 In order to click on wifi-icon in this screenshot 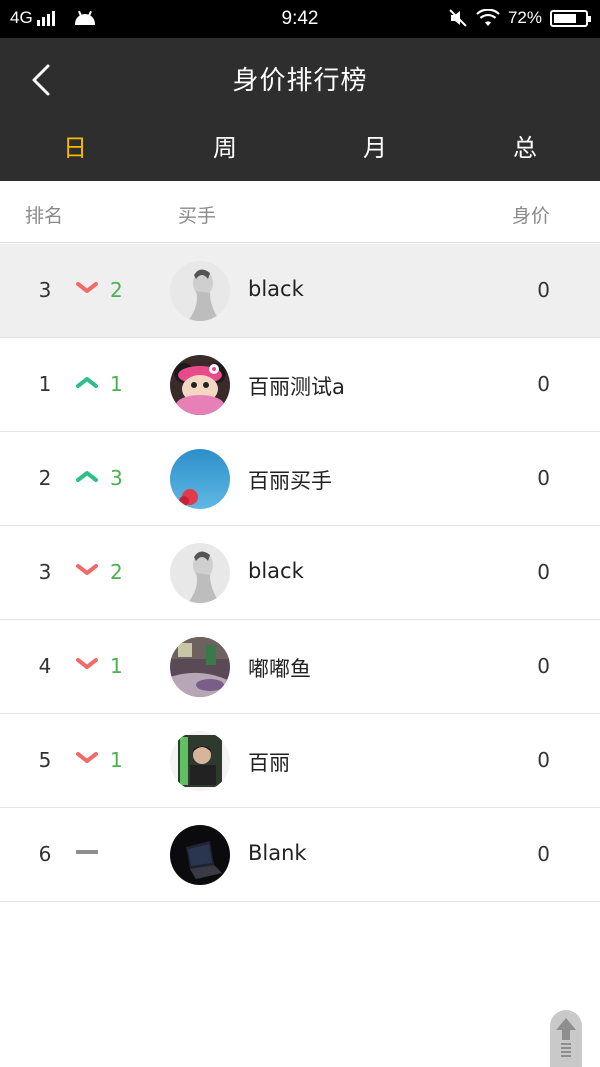, I will do `click(488, 17)`.